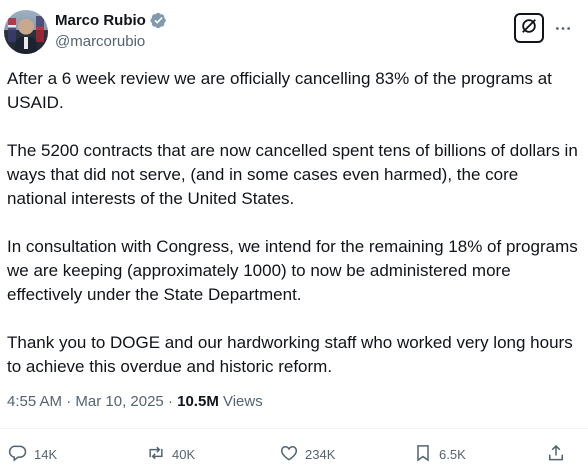  Describe the element at coordinates (26, 32) in the screenshot. I see `avatar` at that location.